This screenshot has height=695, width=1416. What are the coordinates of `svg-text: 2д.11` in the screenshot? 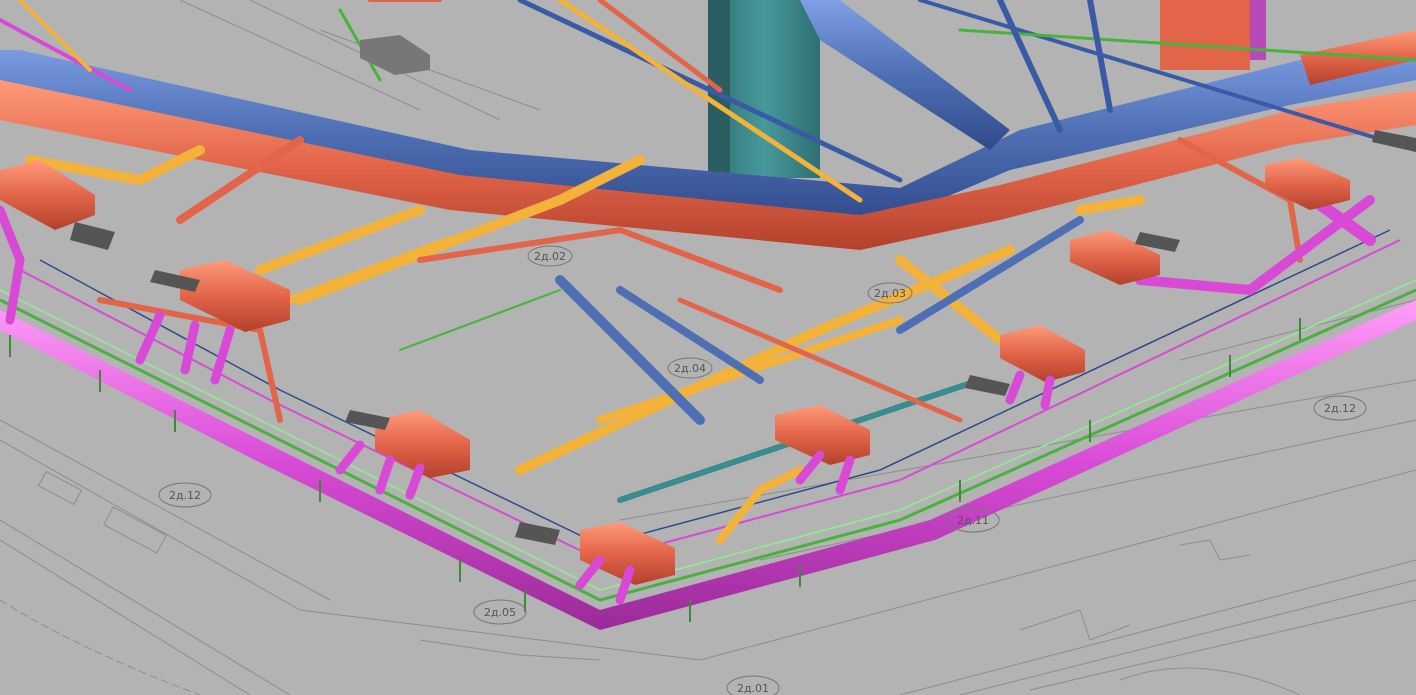 It's located at (973, 520).